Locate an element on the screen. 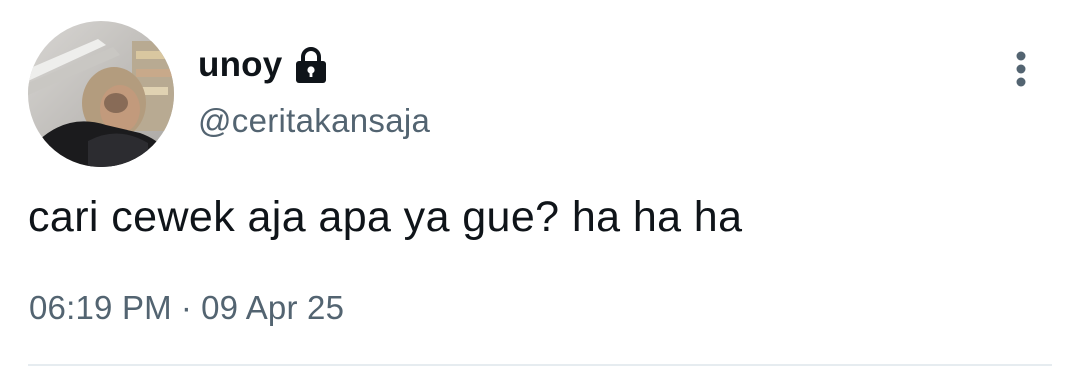 The height and width of the screenshot is (372, 1080). name-row: unoy is located at coordinates (264, 65).